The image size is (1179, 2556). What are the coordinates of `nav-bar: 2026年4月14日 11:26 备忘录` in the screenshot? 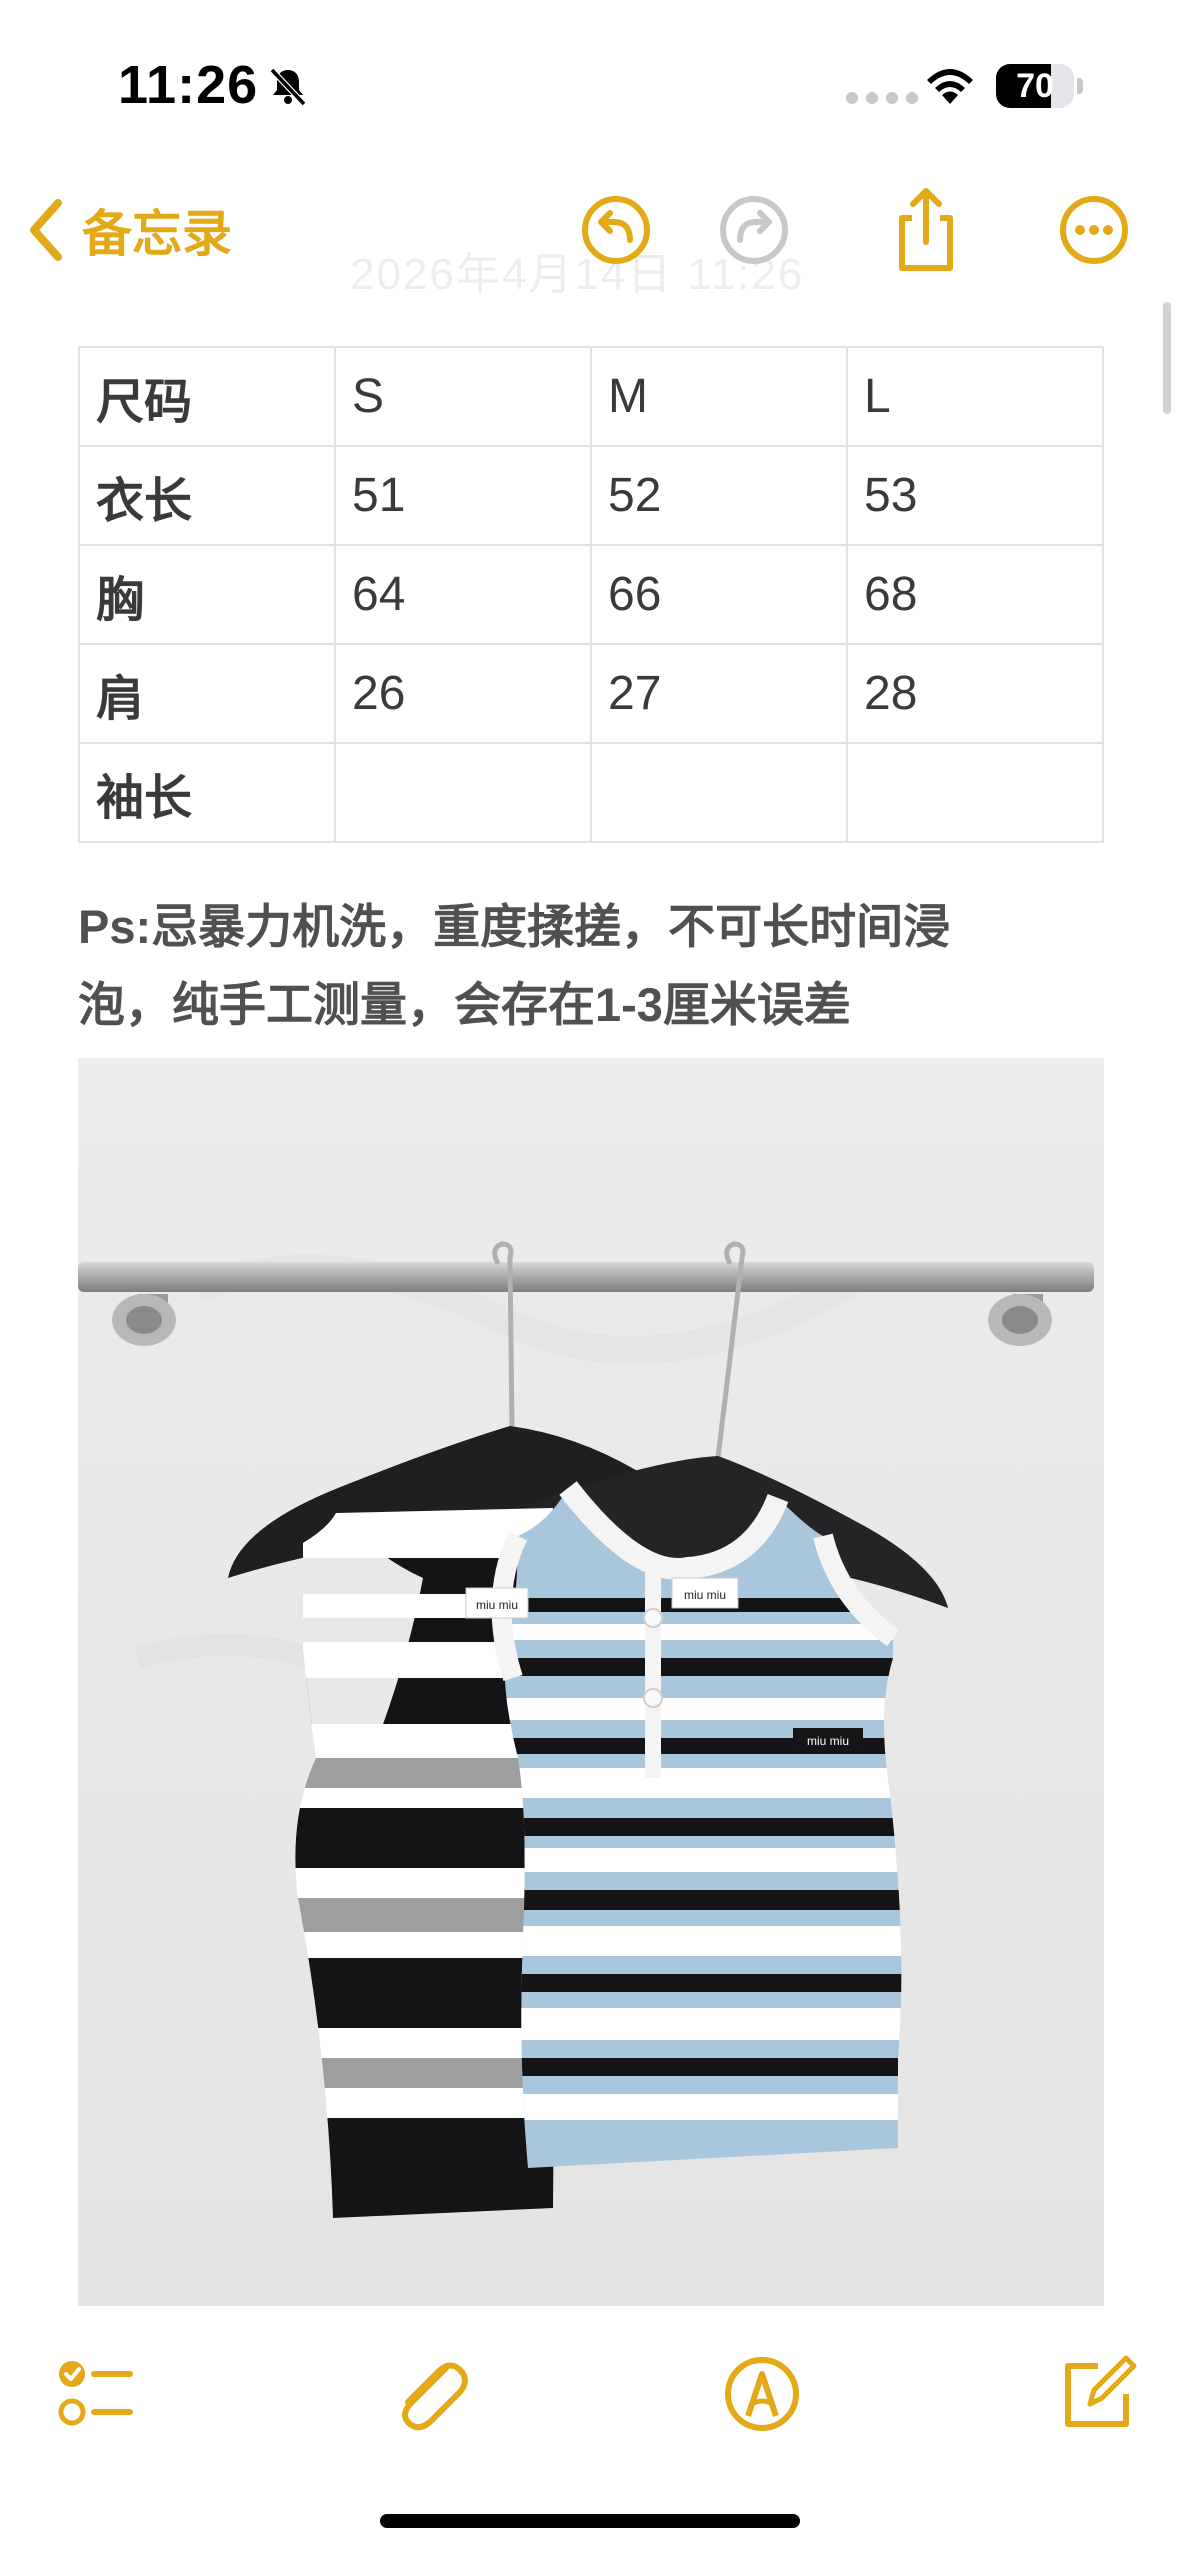 It's located at (589, 234).